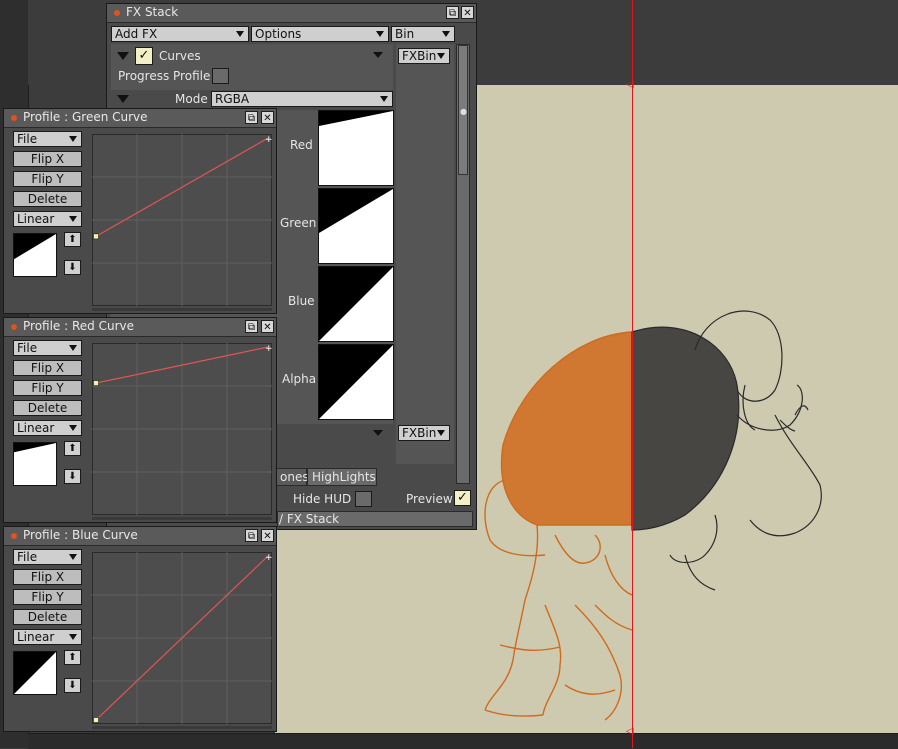 This screenshot has width=898, height=749. Describe the element at coordinates (144, 56) in the screenshot. I see `effect-enabled-checkbox: ✓` at that location.